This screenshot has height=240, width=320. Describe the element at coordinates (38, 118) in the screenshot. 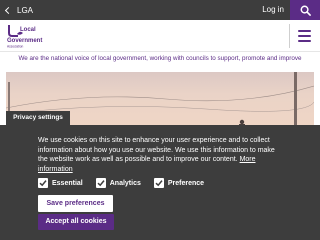

I see `privacy-settings-tab: Privacy settings` at that location.